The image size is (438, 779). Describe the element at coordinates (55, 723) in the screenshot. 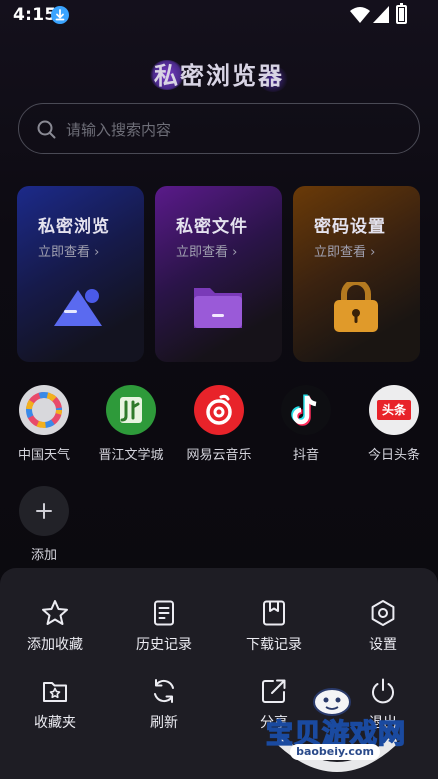

I see `menu-label: 收藏夹` at that location.